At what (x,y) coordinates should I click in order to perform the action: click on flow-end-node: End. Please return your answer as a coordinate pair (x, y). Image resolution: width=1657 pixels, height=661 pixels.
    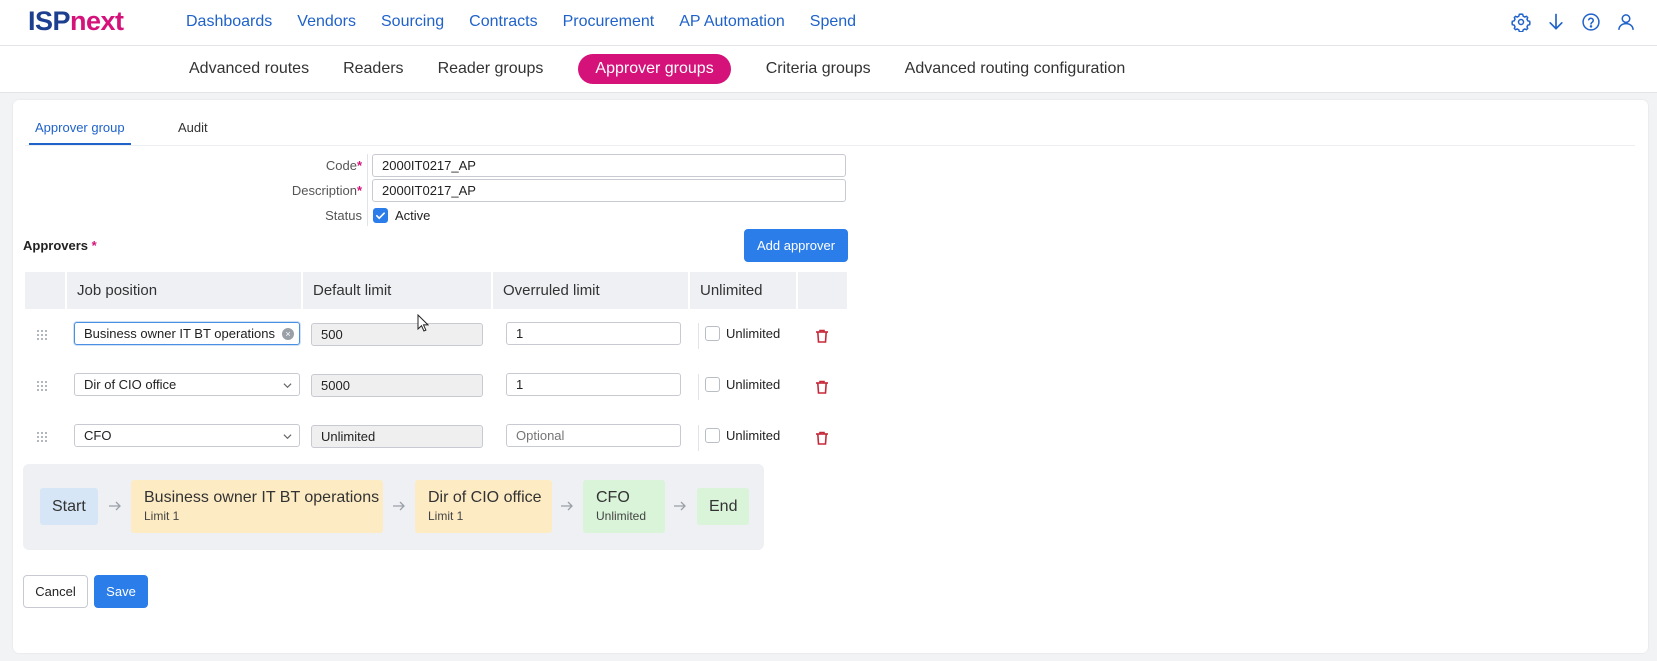
    Looking at the image, I should click on (723, 506).